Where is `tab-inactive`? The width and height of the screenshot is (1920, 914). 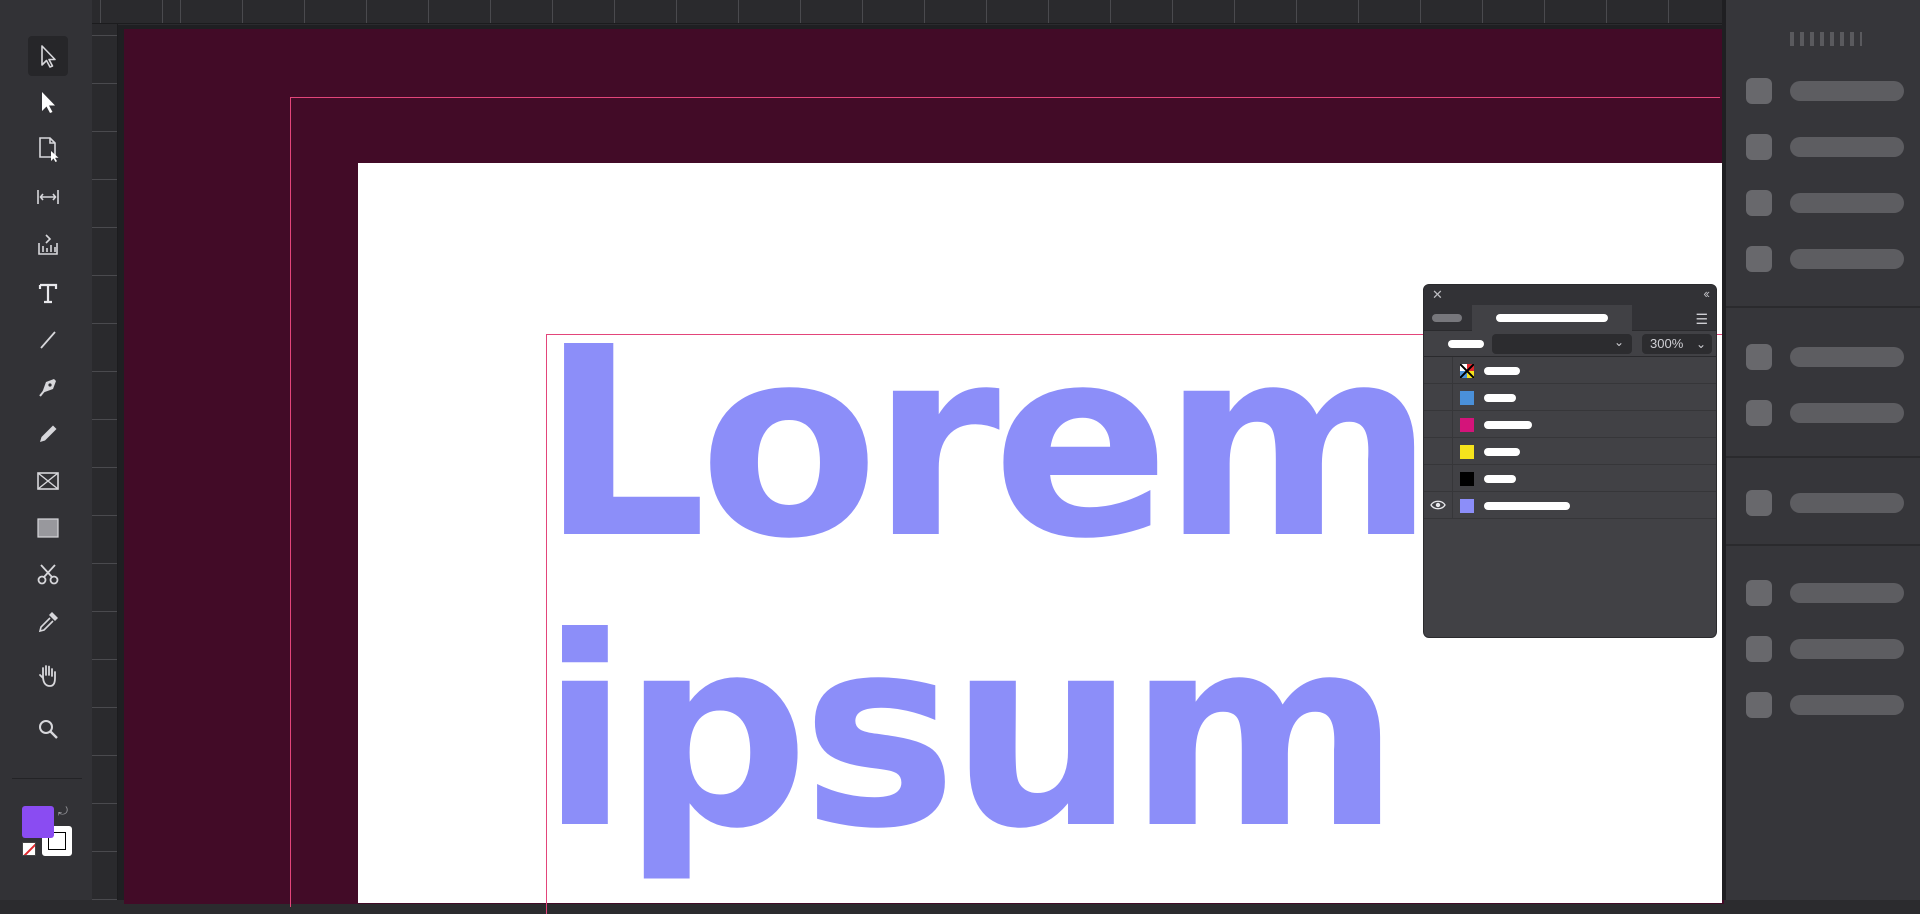
tab-inactive is located at coordinates (1447, 318).